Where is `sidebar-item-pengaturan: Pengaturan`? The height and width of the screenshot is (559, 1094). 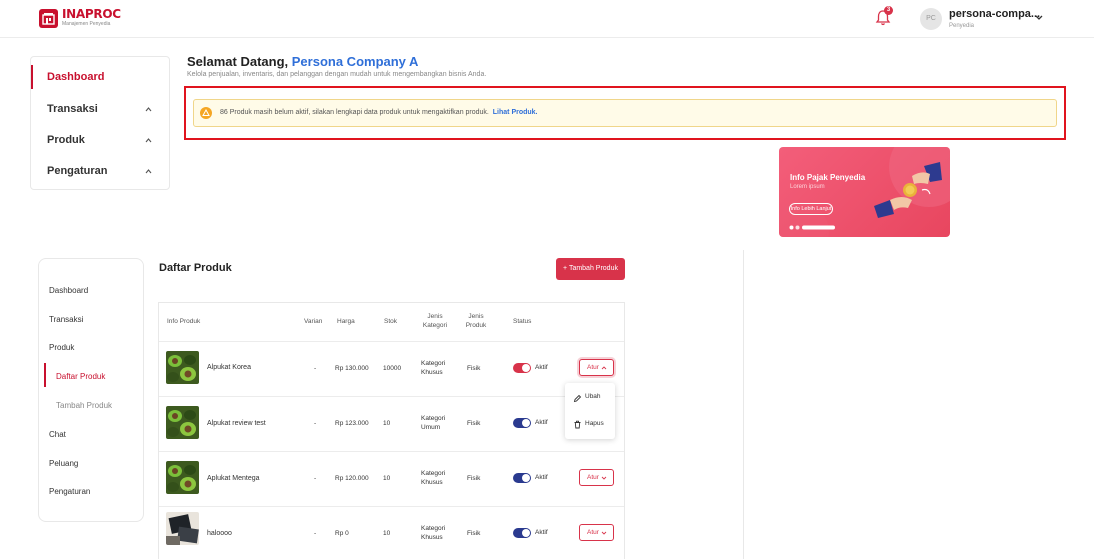
sidebar-item-pengaturan: Pengaturan is located at coordinates (100, 171).